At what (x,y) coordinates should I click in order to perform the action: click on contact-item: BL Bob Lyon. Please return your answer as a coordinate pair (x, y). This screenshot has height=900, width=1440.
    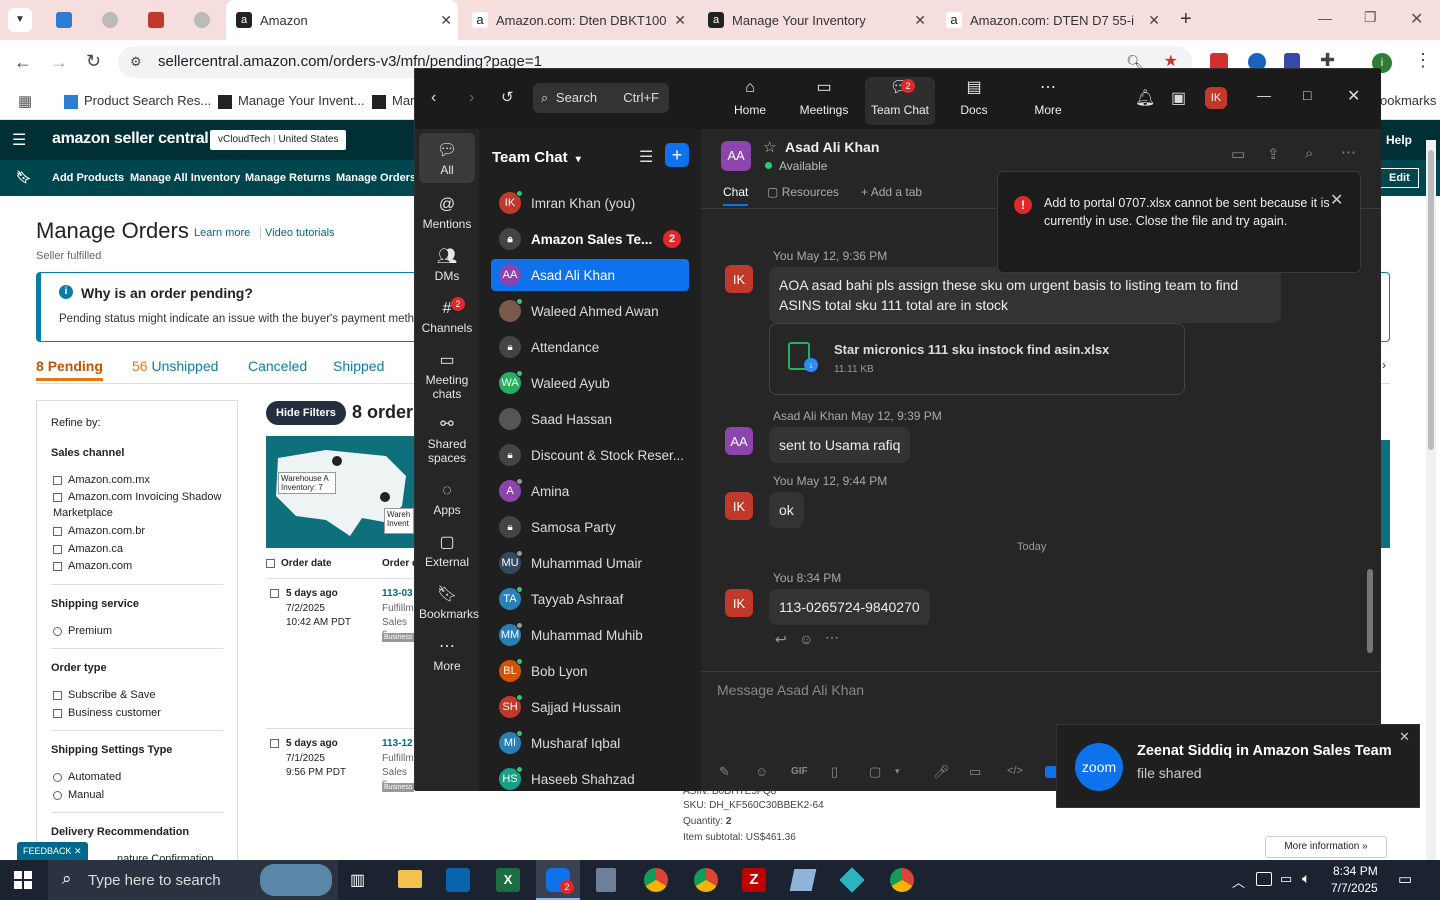
    Looking at the image, I should click on (590, 671).